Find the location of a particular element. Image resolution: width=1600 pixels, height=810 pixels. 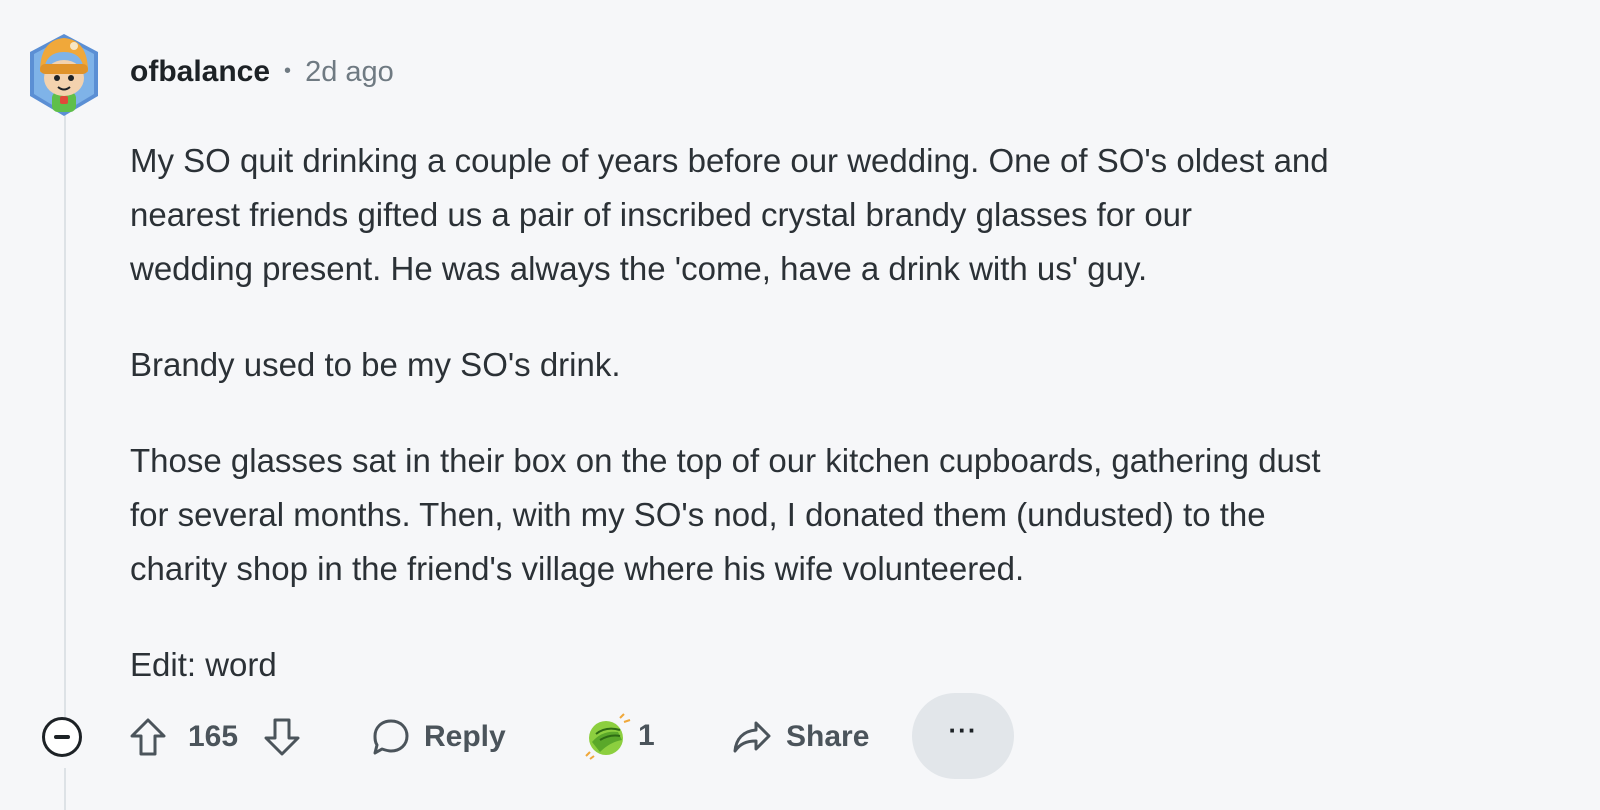

share-button: Share is located at coordinates (800, 737).